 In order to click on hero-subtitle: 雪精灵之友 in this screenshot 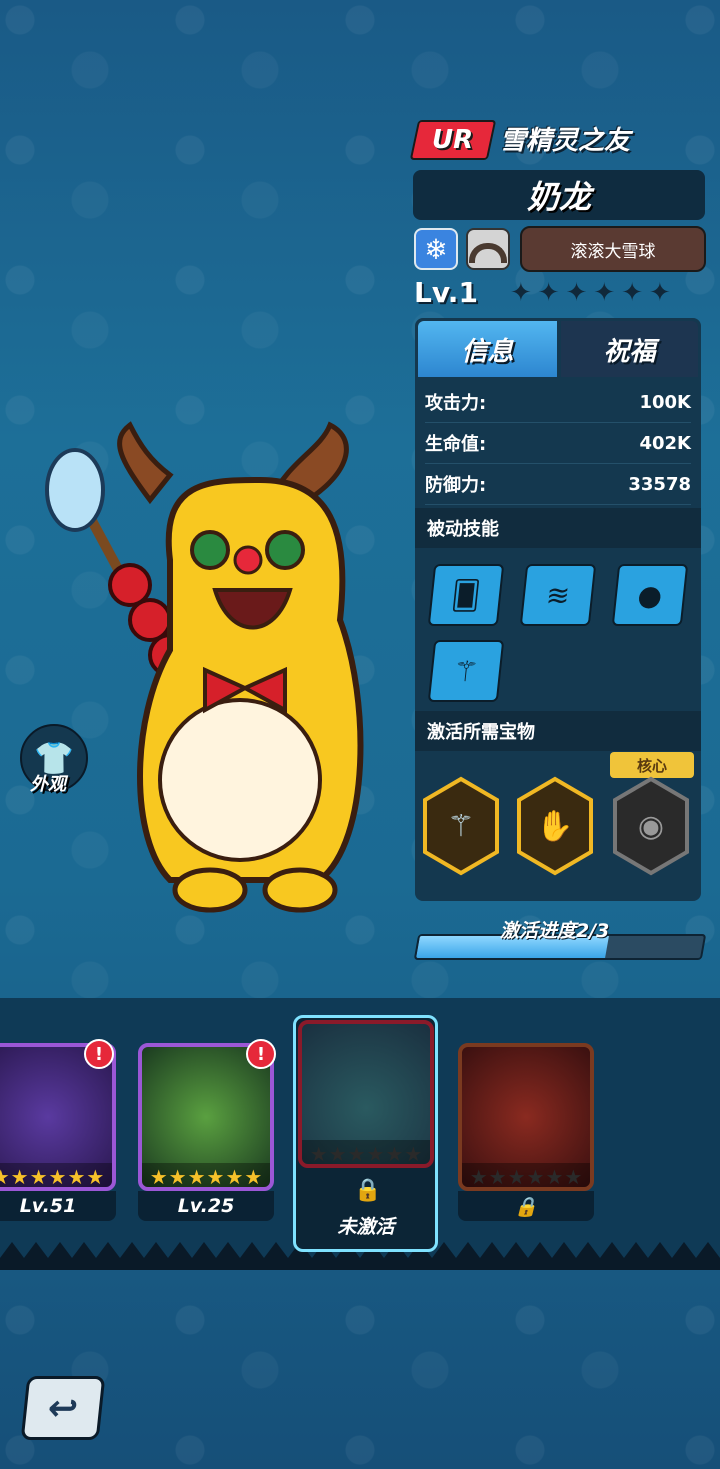, I will do `click(565, 141)`.